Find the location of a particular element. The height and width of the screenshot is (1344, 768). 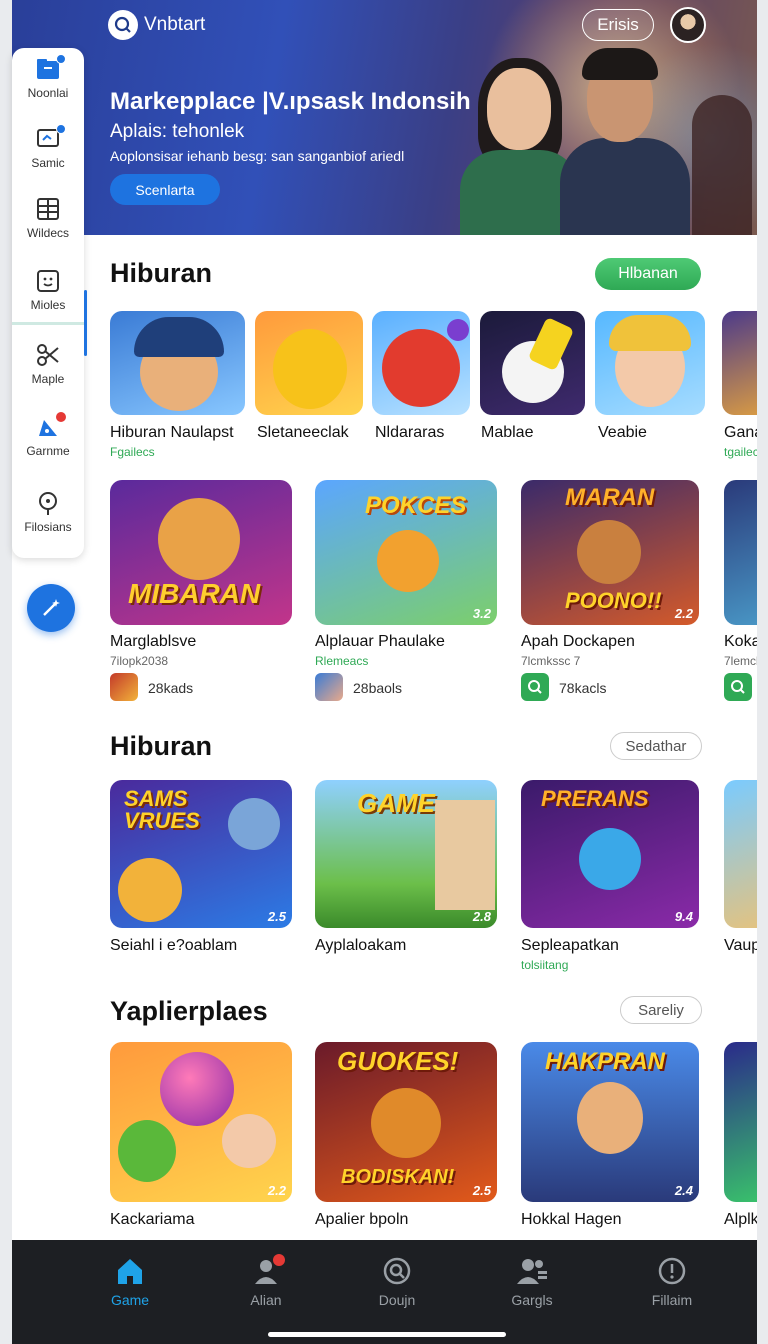

nav-item-game: Game is located at coordinates (130, 1281).